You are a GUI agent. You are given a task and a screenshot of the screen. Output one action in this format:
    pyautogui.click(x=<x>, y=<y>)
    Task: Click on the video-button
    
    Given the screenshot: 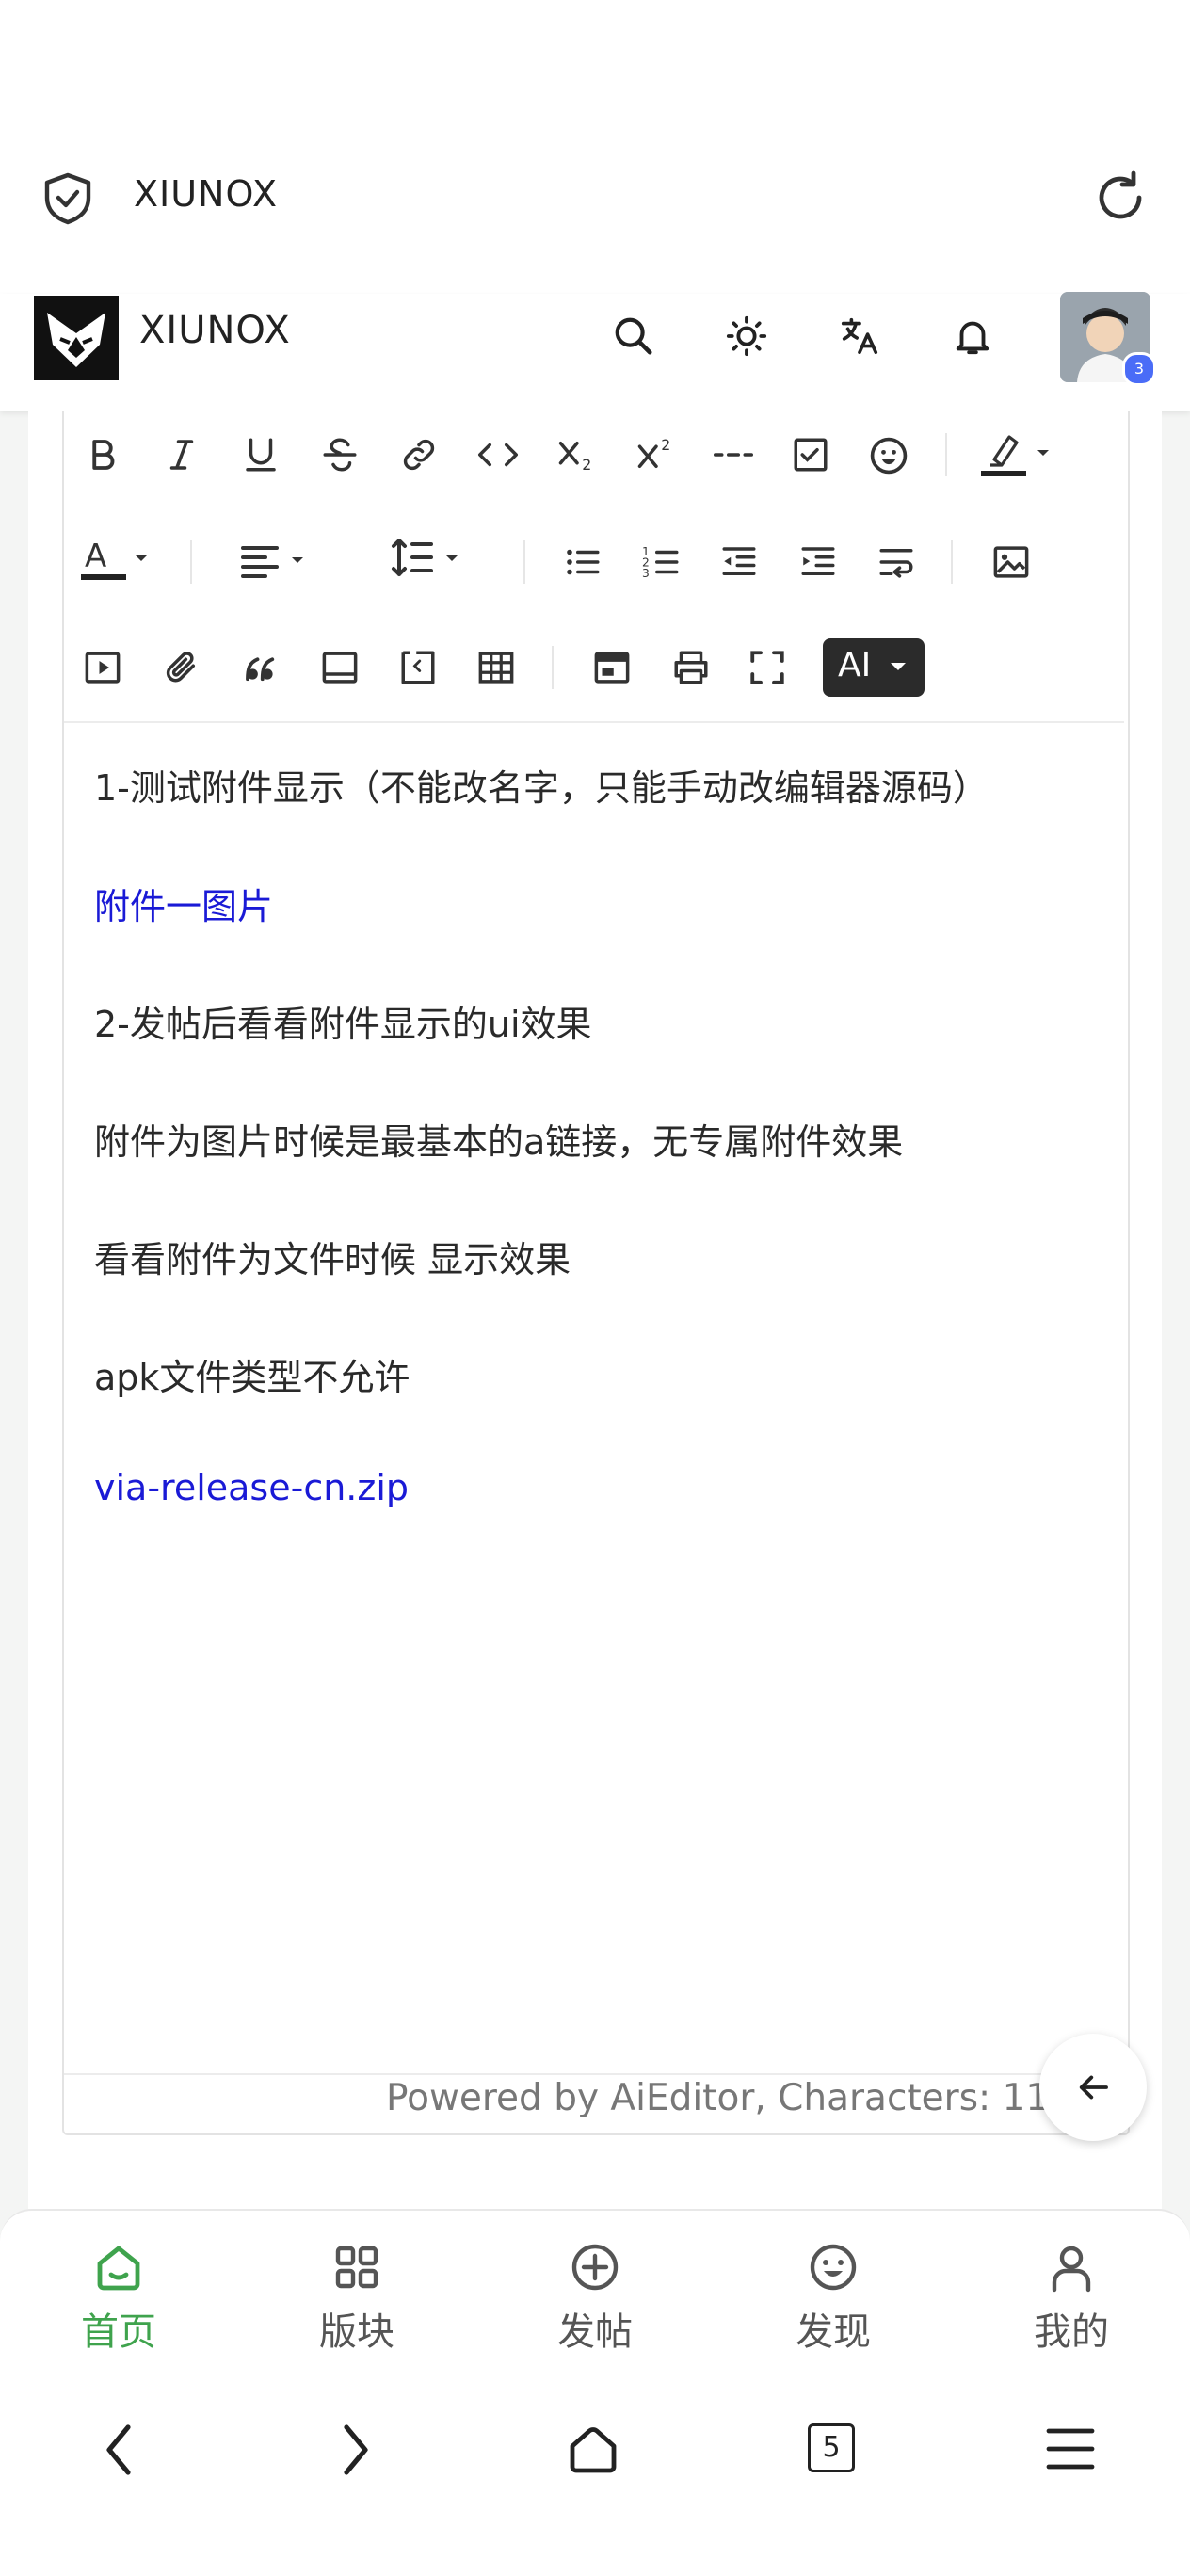 What is the action you would take?
    pyautogui.click(x=102, y=667)
    